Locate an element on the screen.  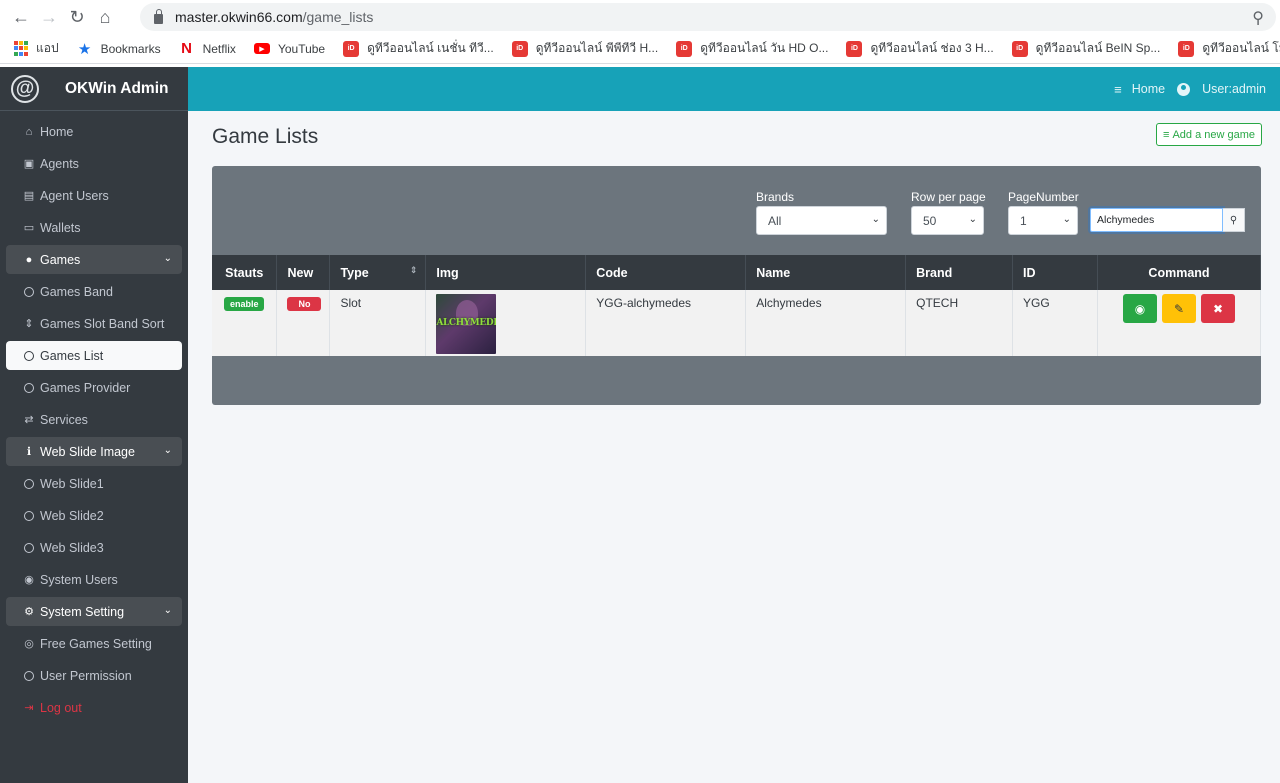
brands-select: All ⌄ is located at coordinates (821, 220).